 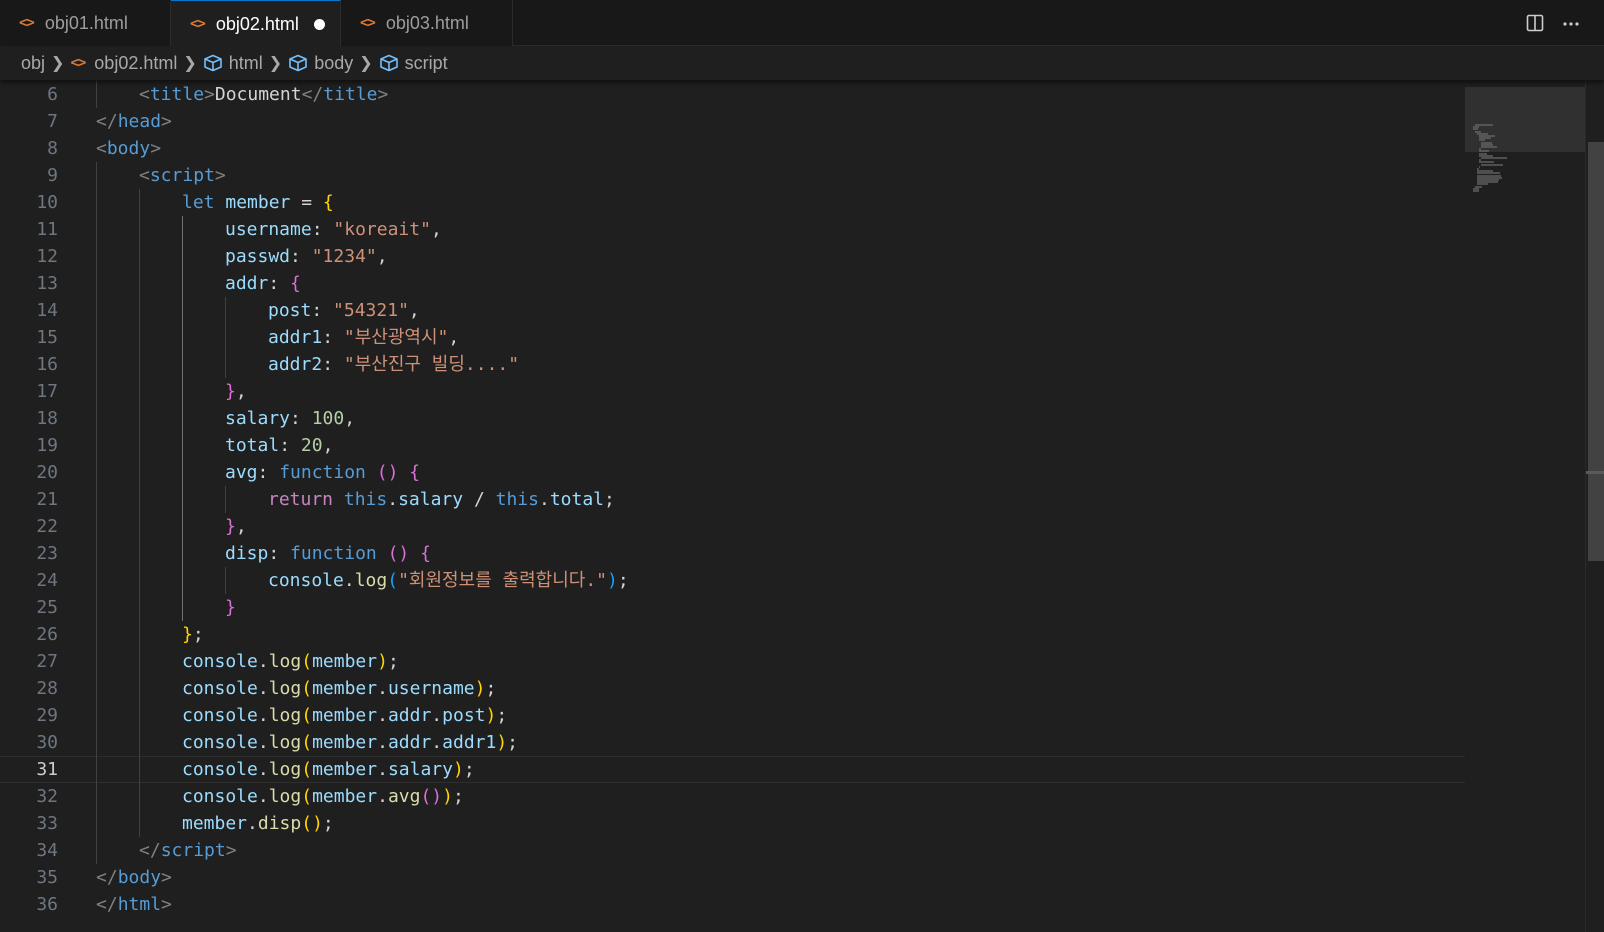 I want to click on line-number: 8, so click(x=52, y=148).